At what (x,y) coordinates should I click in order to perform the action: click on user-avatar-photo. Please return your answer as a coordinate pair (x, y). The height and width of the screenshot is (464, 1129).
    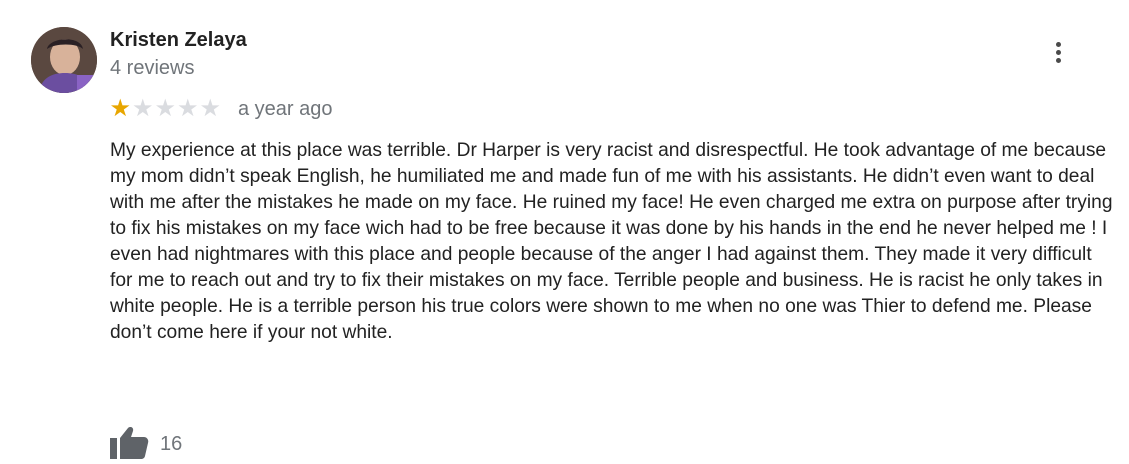
    Looking at the image, I should click on (64, 60).